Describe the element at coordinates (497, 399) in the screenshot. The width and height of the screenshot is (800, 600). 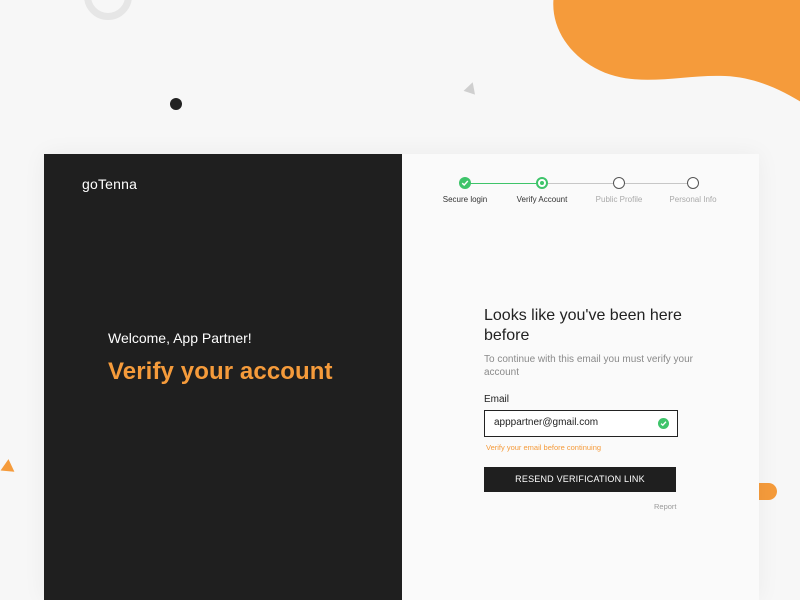
I see `email-label: Email` at that location.